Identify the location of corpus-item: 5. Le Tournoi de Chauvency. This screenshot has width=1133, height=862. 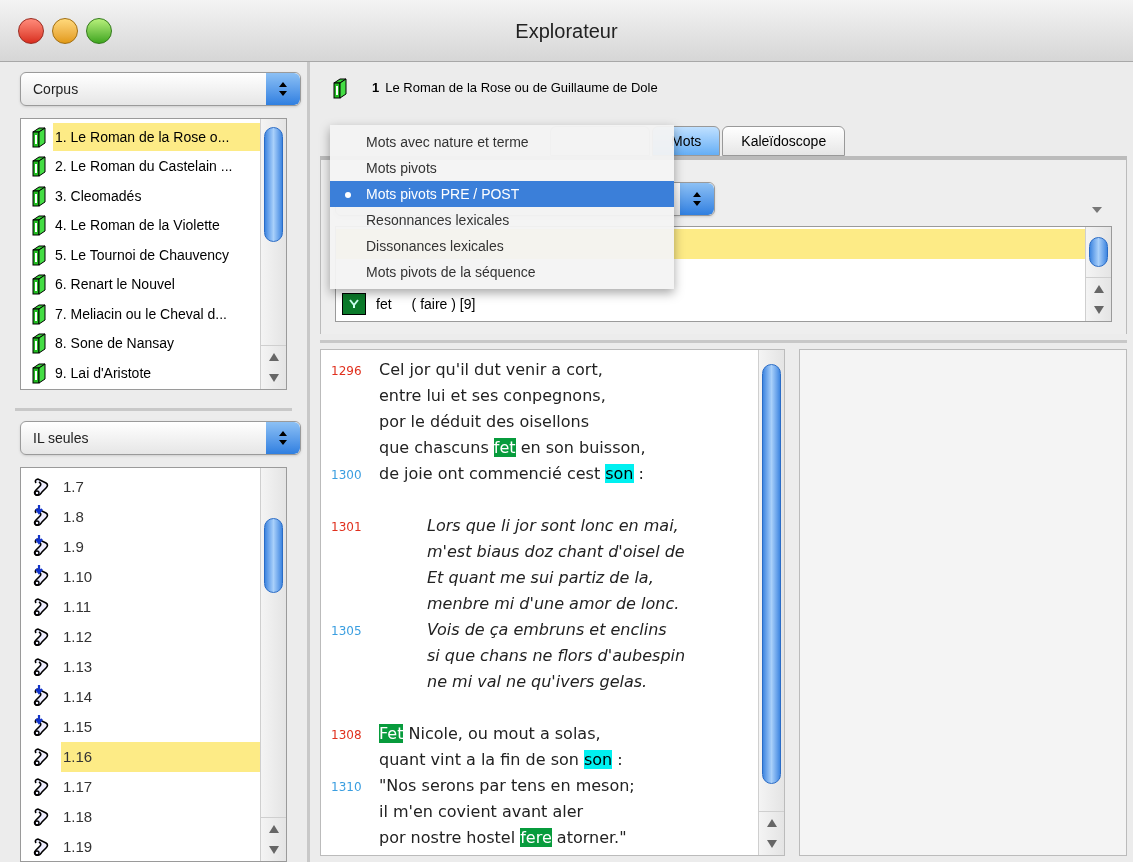
(156, 254).